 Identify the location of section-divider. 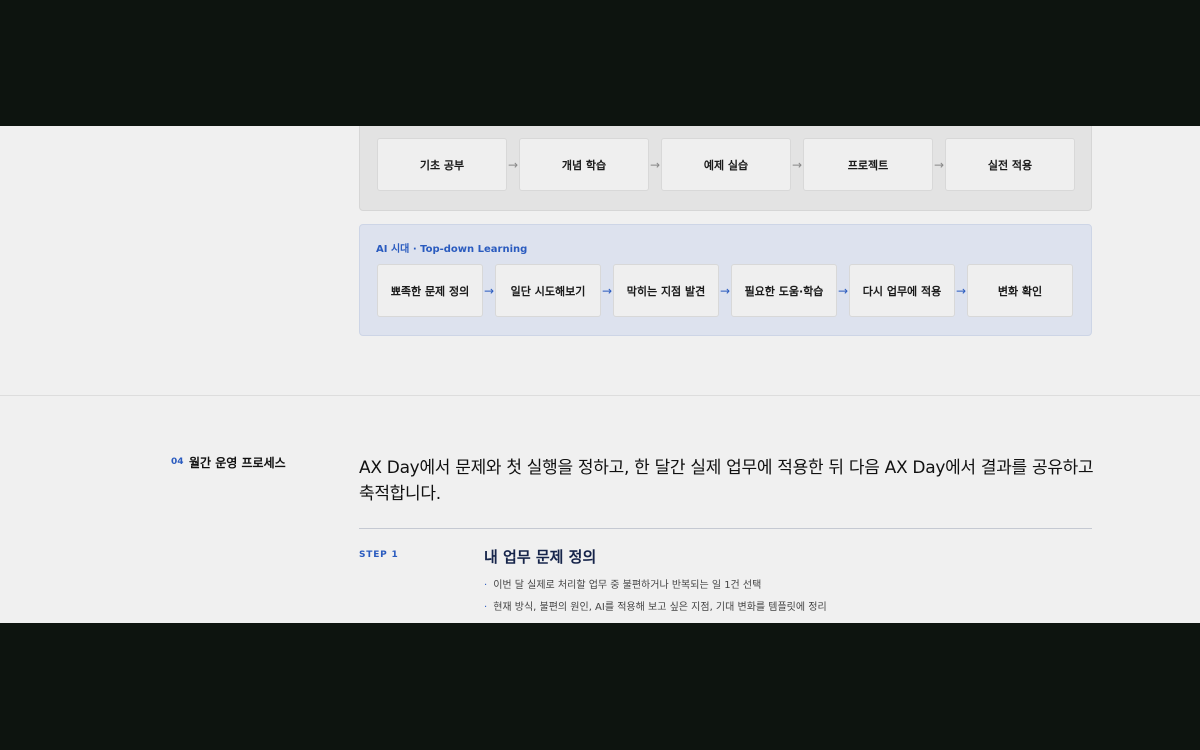
(600, 395).